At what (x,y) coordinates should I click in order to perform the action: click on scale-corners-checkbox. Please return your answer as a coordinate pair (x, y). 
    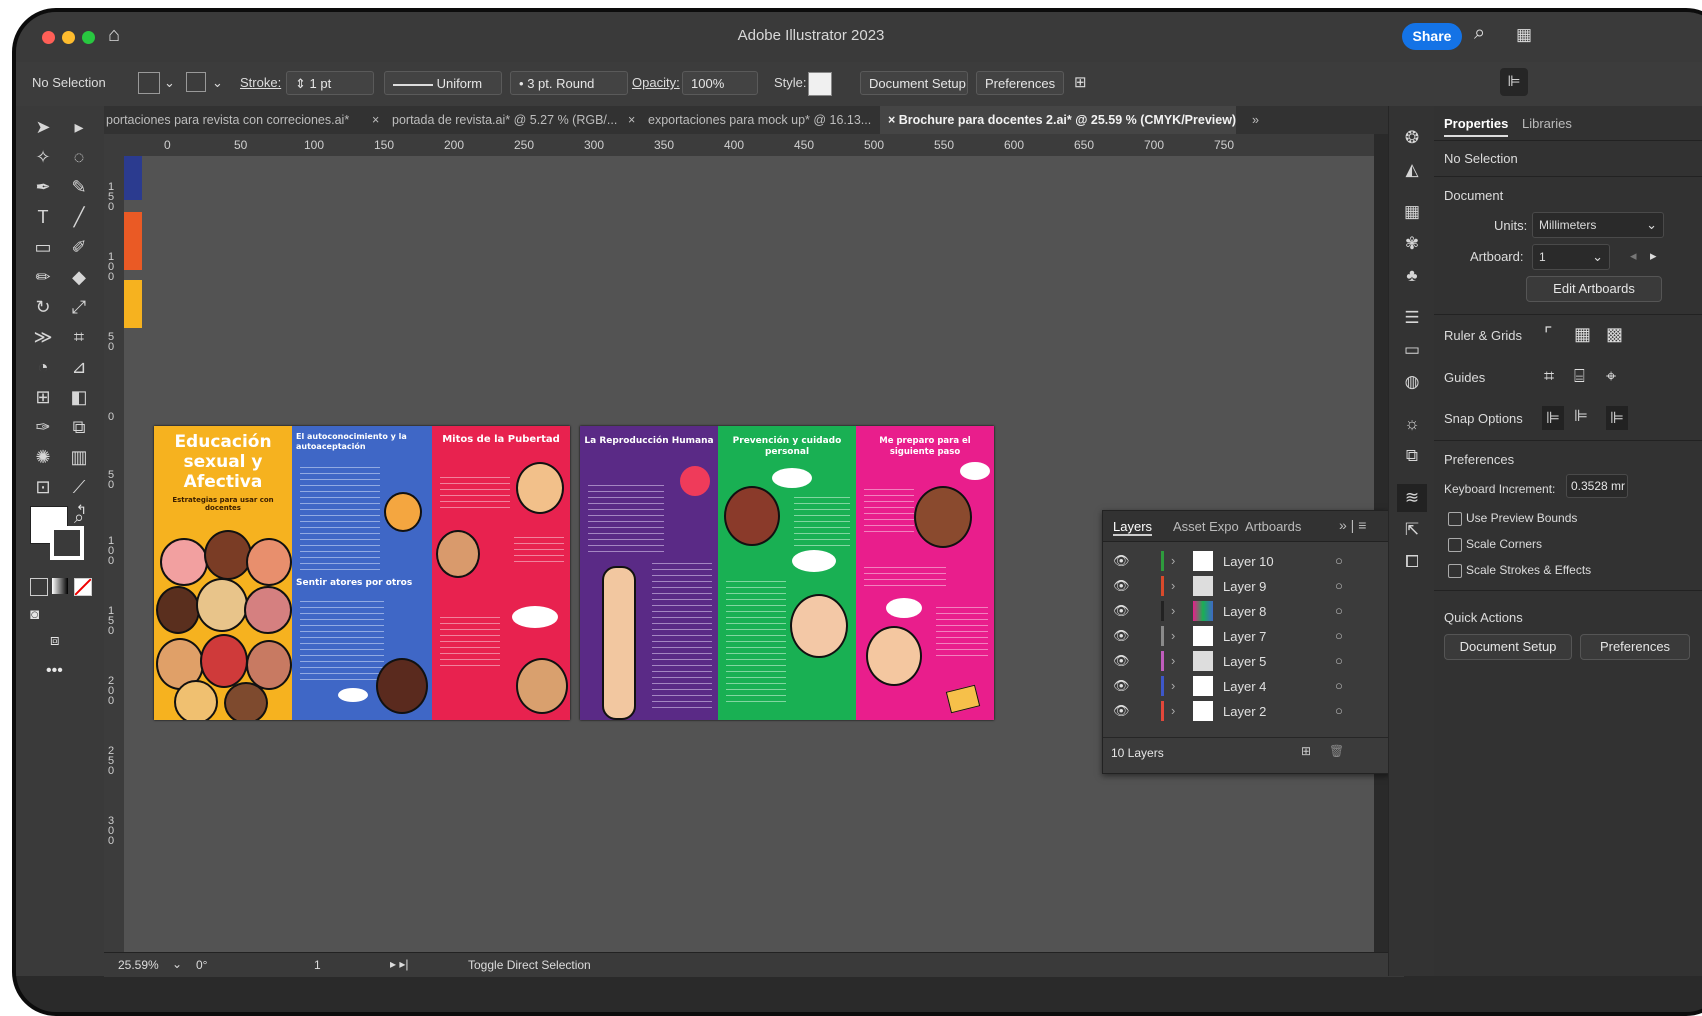
    Looking at the image, I should click on (1455, 545).